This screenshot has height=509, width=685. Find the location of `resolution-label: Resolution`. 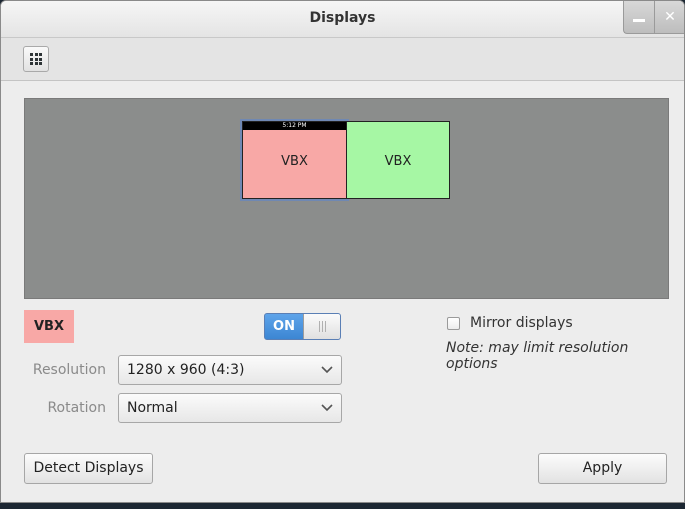

resolution-label: Resolution is located at coordinates (69, 370).